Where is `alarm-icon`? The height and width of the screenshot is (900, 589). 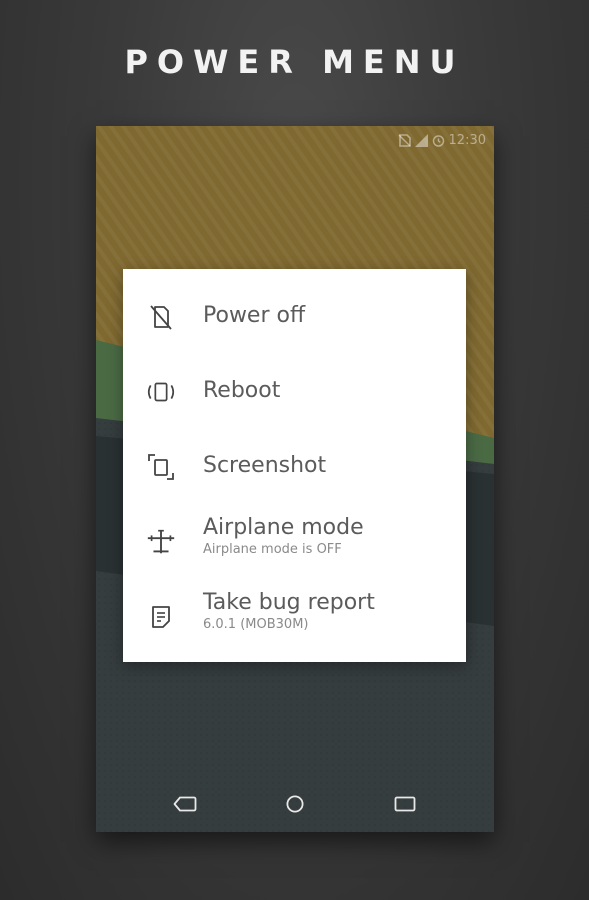 alarm-icon is located at coordinates (438, 140).